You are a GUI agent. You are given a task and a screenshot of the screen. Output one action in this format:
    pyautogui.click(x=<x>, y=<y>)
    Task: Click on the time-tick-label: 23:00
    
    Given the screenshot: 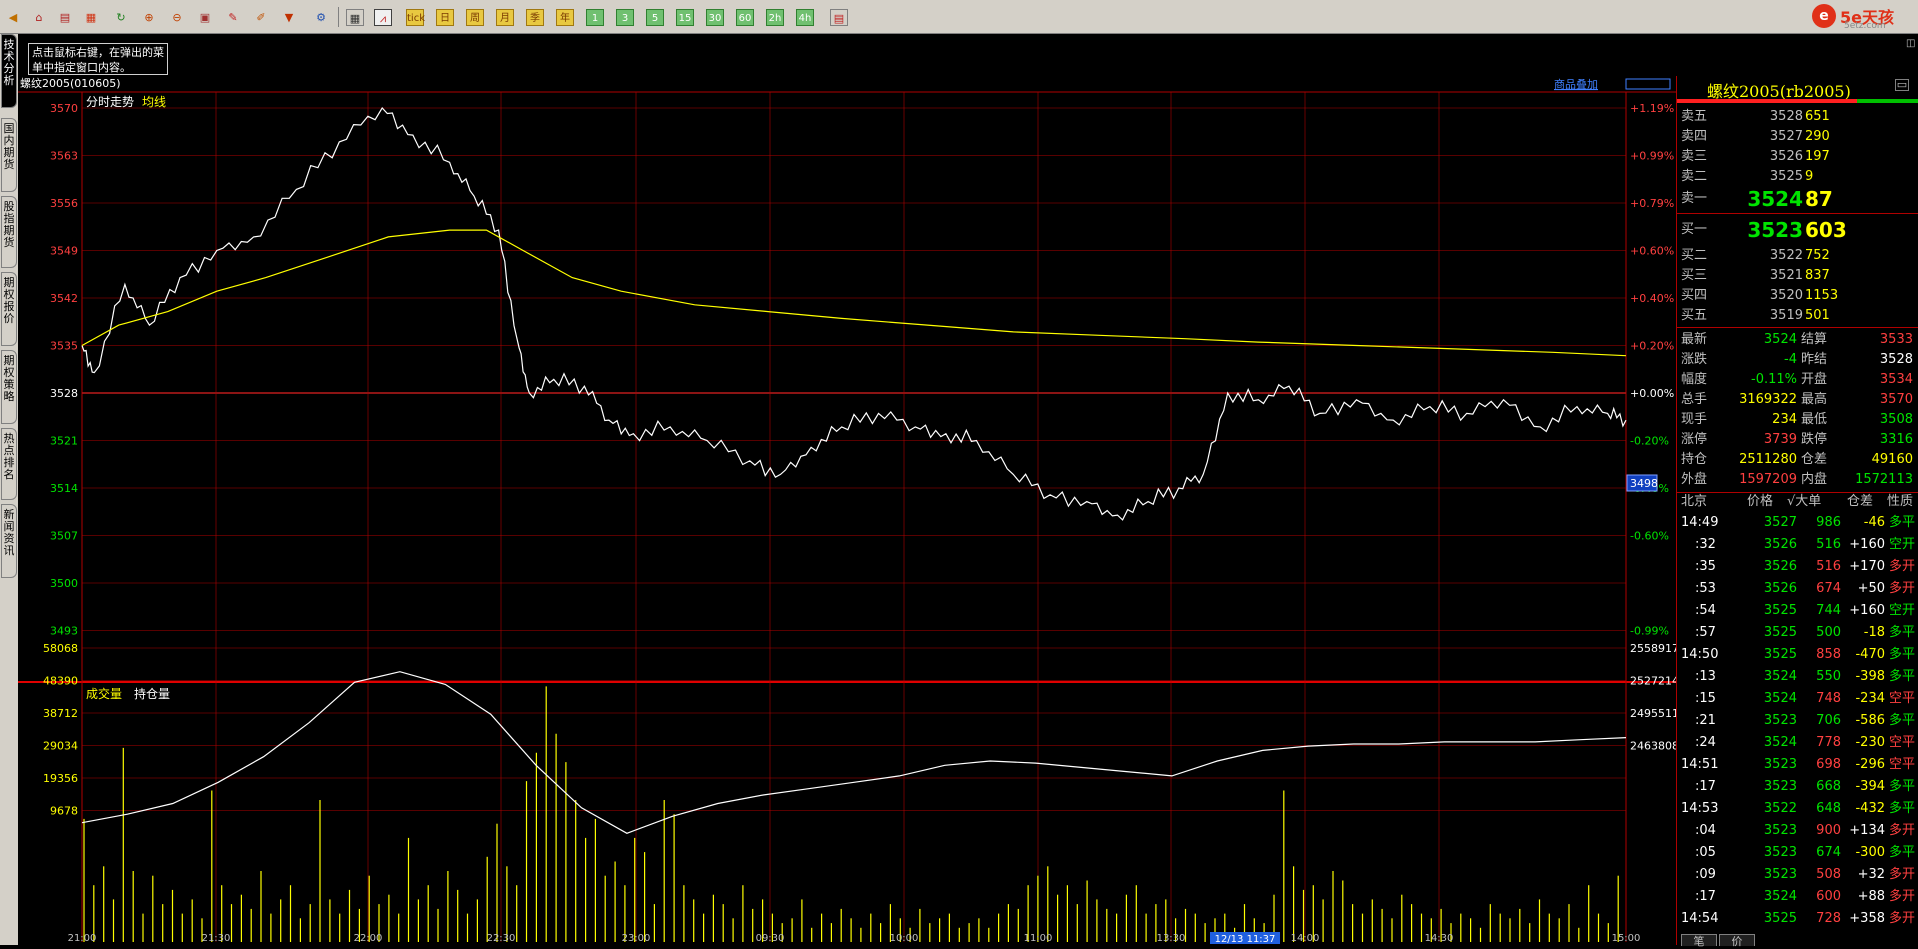 What is the action you would take?
    pyautogui.click(x=636, y=938)
    